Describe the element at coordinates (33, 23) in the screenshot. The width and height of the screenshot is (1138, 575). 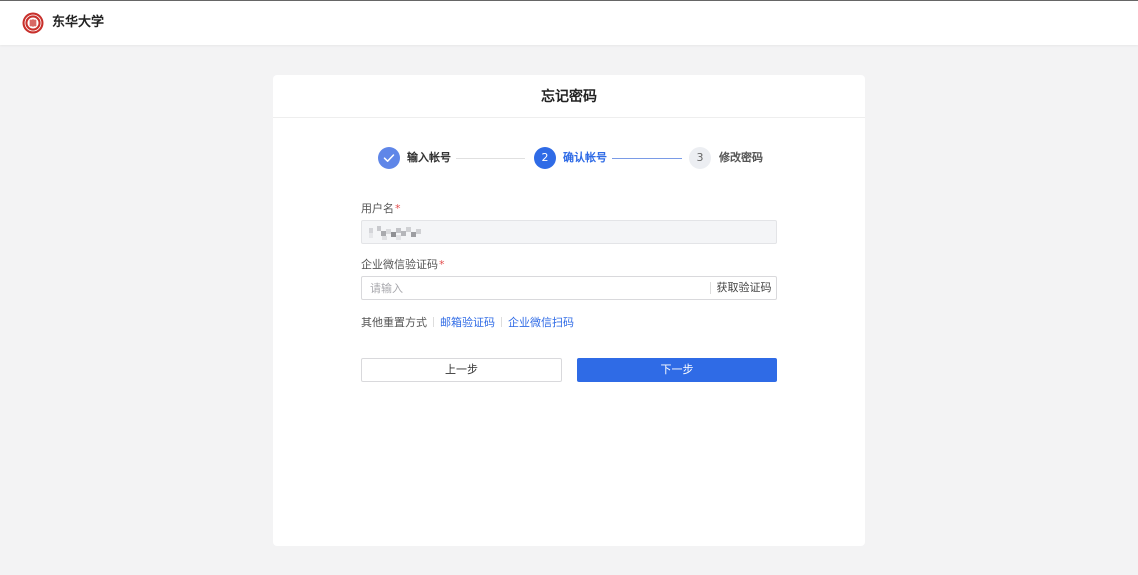
I see `university-seal-icon` at that location.